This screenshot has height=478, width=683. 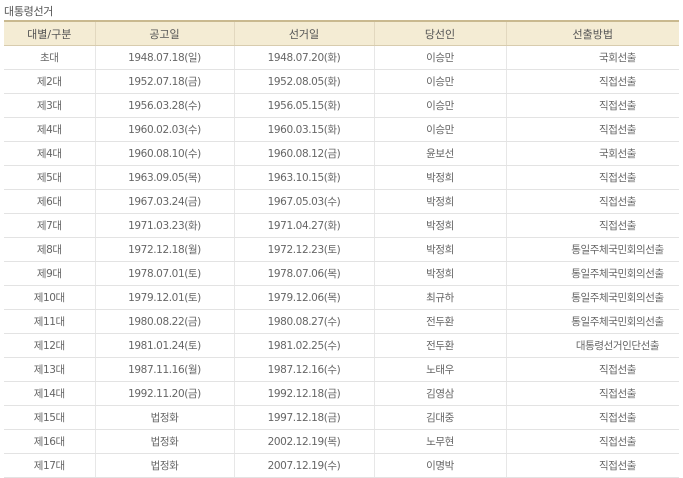 What do you see at coordinates (49, 441) in the screenshot?
I see `term-cell: 제16대` at bounding box center [49, 441].